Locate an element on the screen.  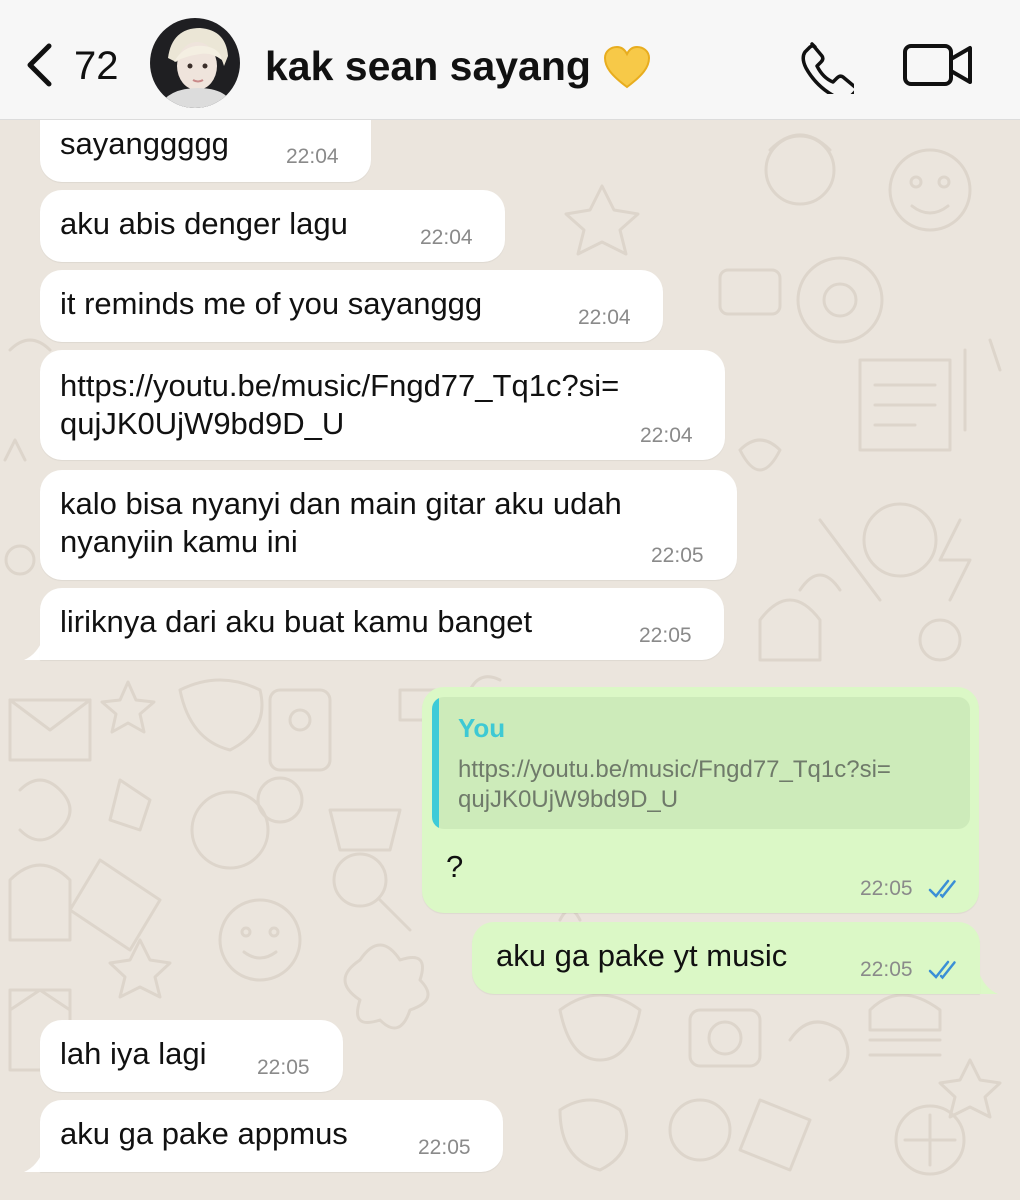
incoming-message: aku abis denger lagu 22:04 is located at coordinates (272, 226).